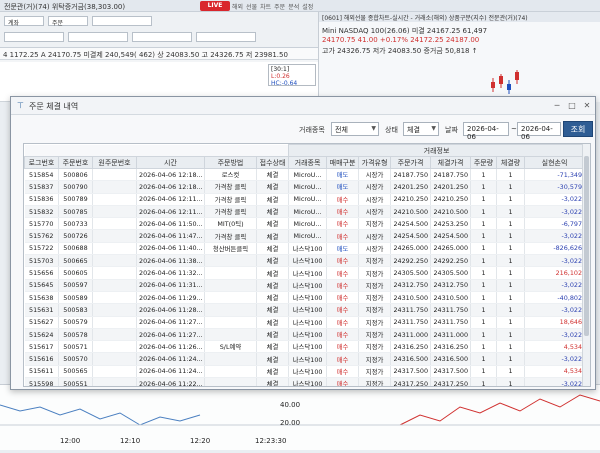 The height and width of the screenshot is (453, 600). What do you see at coordinates (511, 162) in the screenshot?
I see `column-header: 체결량` at bounding box center [511, 162].